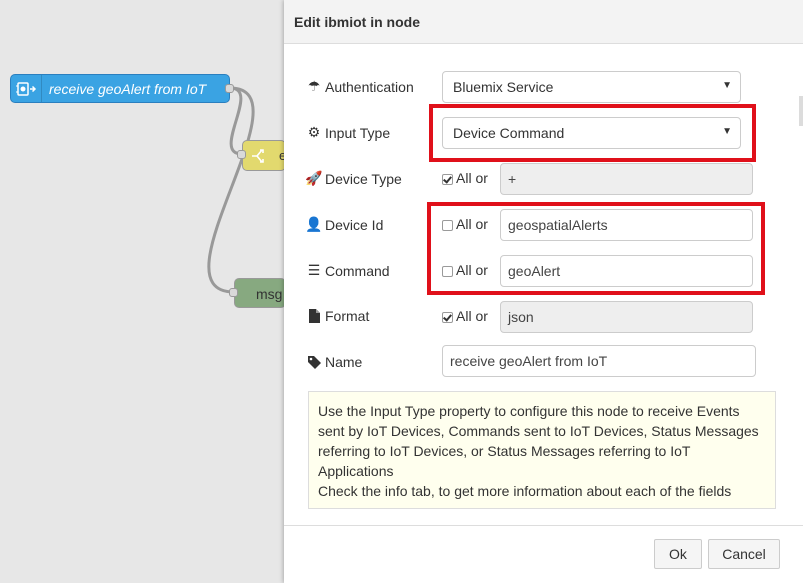 The height and width of the screenshot is (583, 803). I want to click on label-text: Device Id, so click(354, 224).